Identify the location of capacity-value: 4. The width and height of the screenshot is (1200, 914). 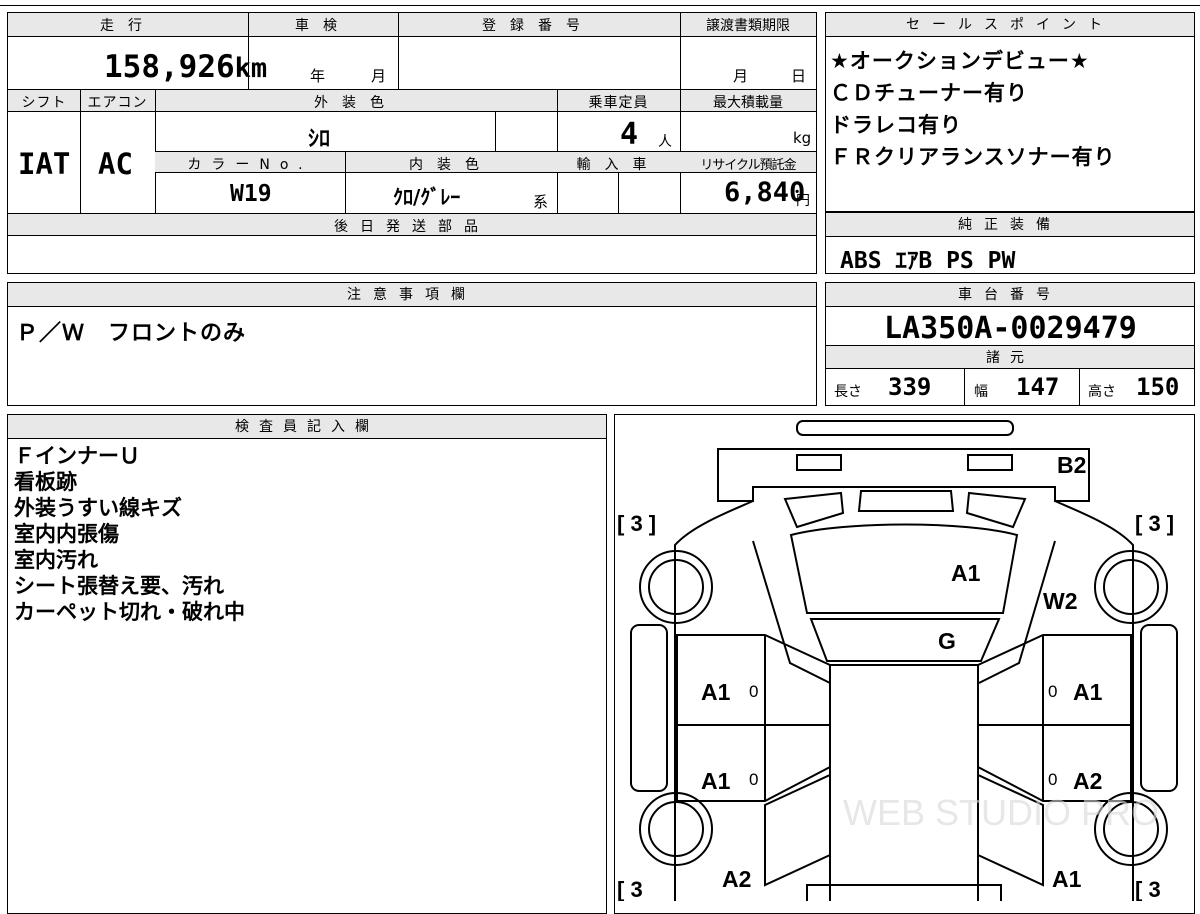
(629, 134).